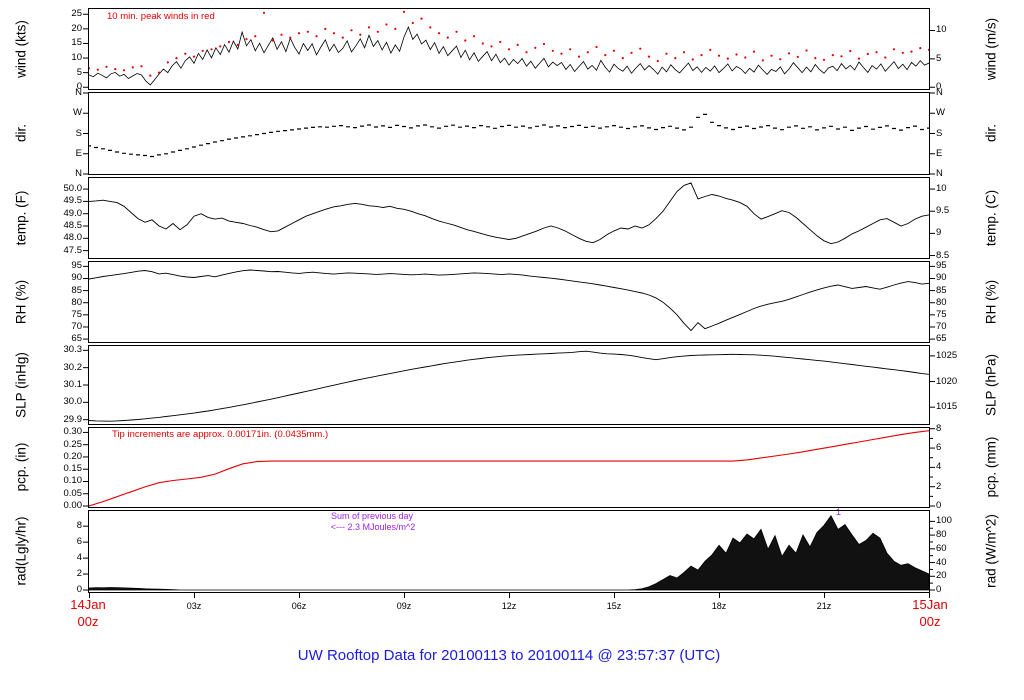 The width and height of the screenshot is (1024, 700). I want to click on pcp-ytick-right: 8, so click(939, 428).